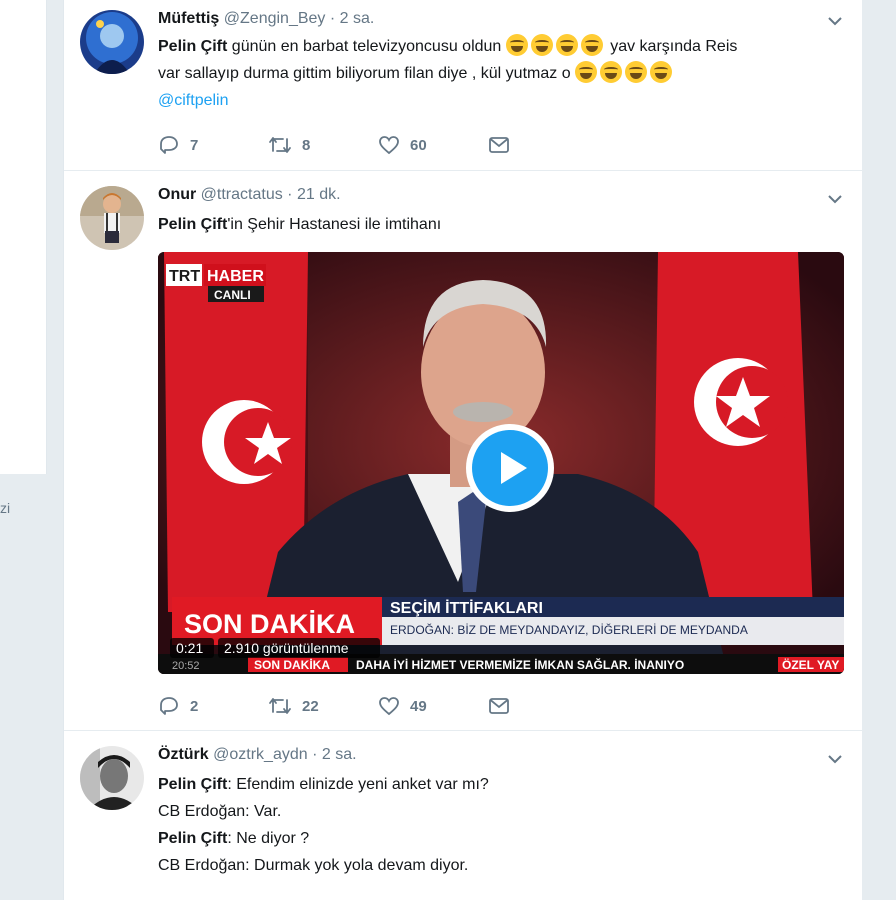 The height and width of the screenshot is (900, 896). I want to click on tweet-header: Öztürk @oztrk_aydn · 2 sa., so click(257, 755).